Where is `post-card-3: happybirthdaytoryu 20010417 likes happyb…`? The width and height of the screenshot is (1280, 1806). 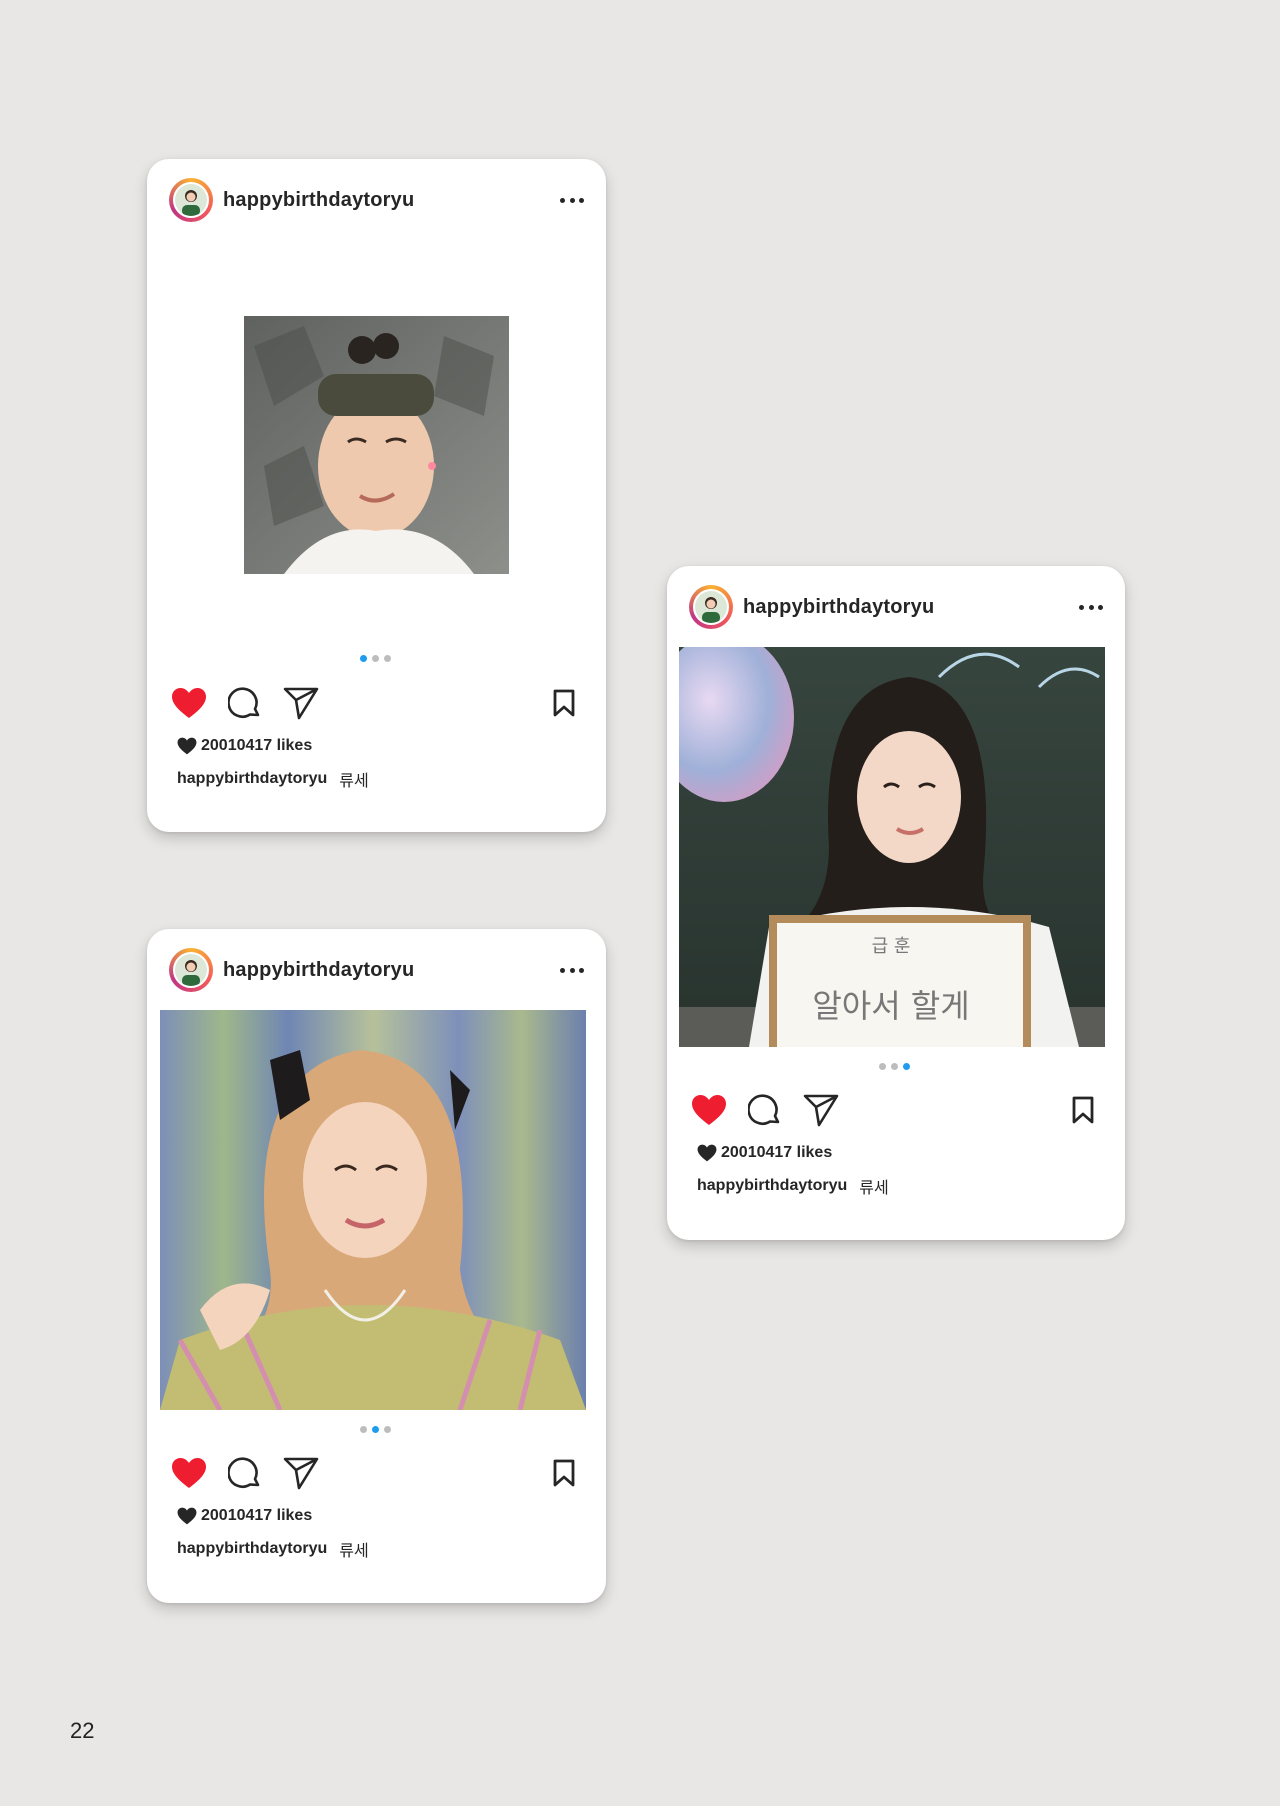
post-card-3: happybirthdaytoryu 20010417 likes happyb… is located at coordinates (376, 1266).